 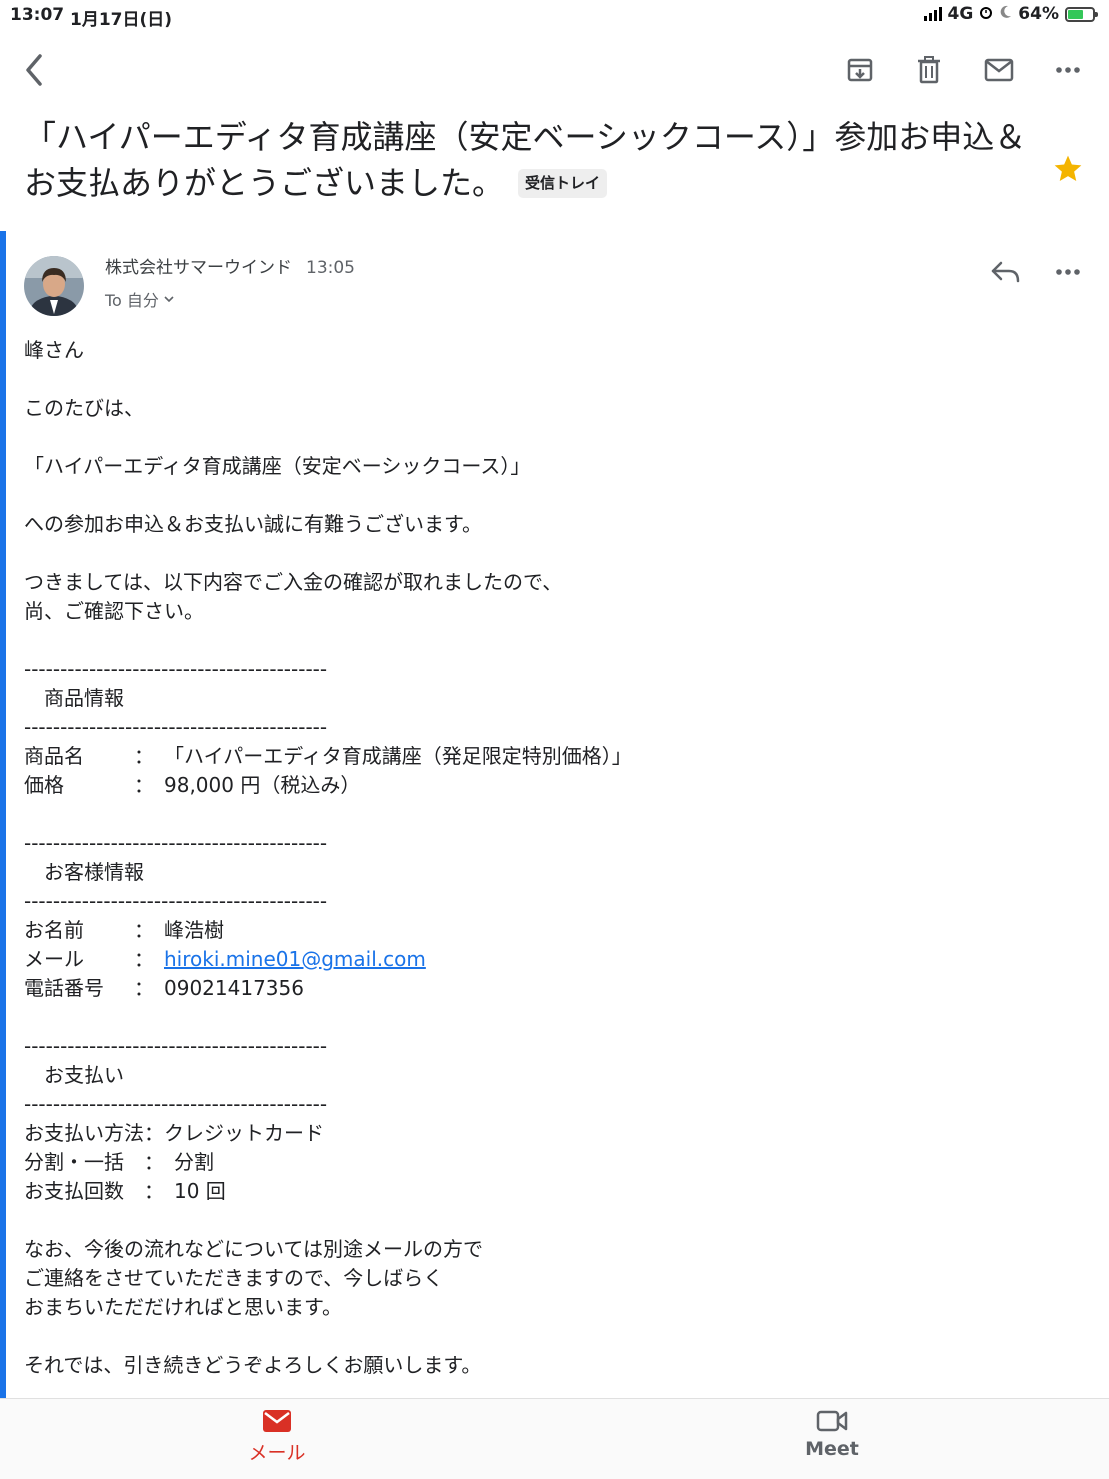 I want to click on sender-name: 株式会社サマーウインド, so click(x=198, y=268).